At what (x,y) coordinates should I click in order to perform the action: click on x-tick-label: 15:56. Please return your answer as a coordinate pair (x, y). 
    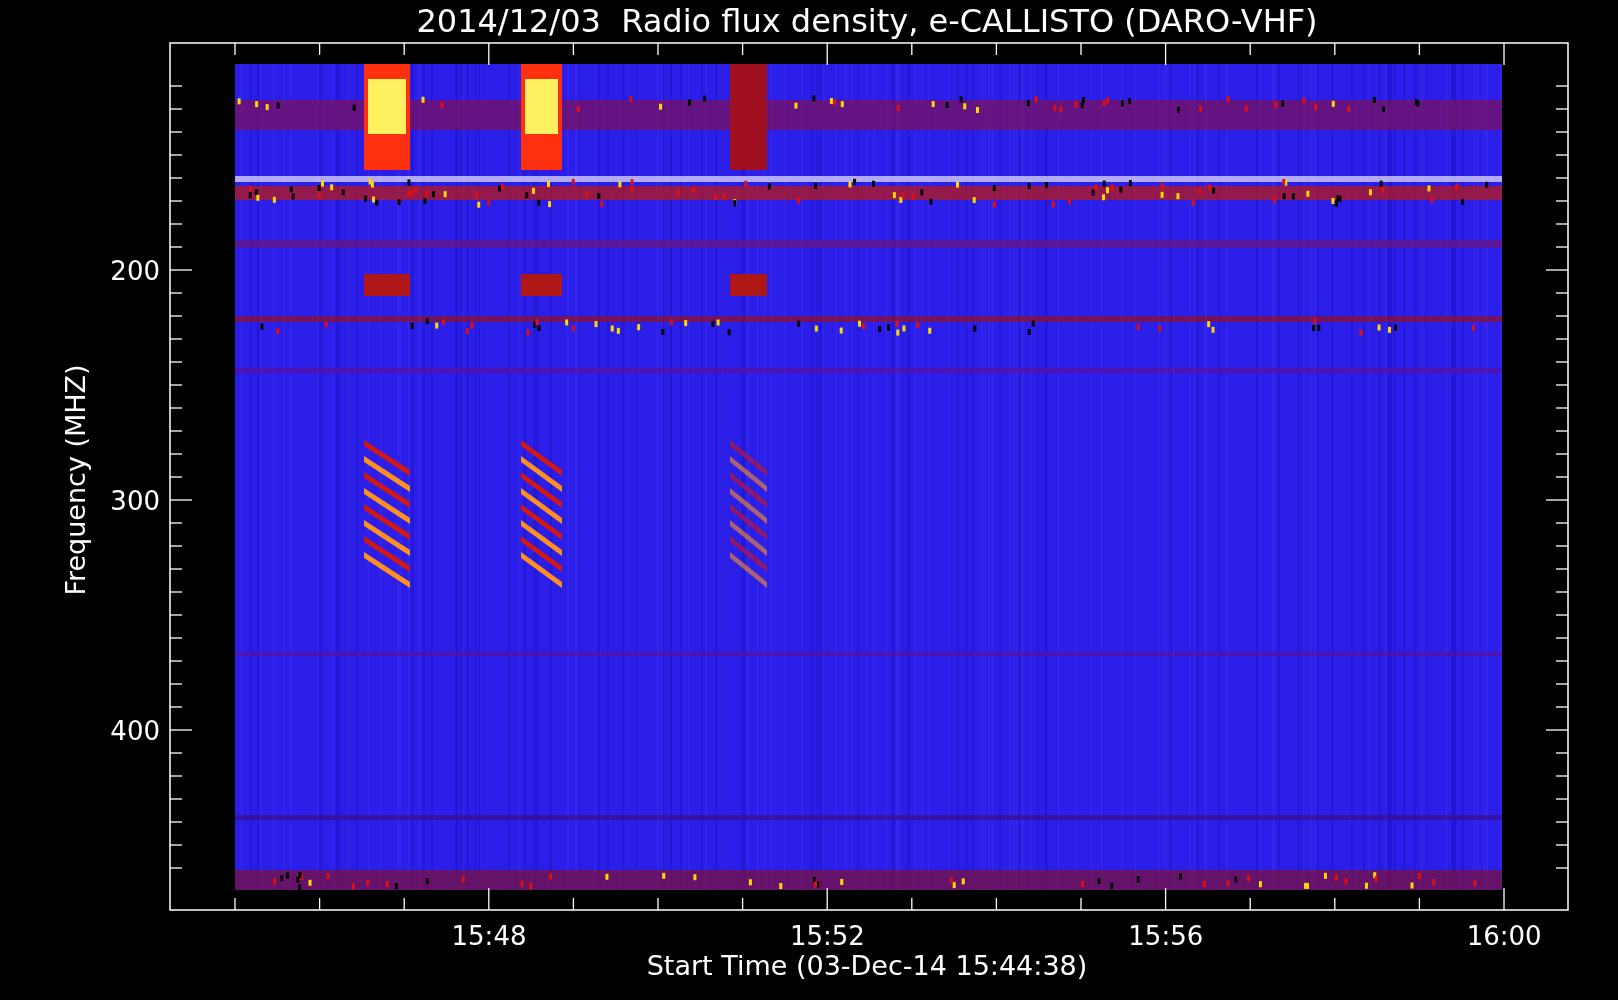
    Looking at the image, I should click on (1166, 936).